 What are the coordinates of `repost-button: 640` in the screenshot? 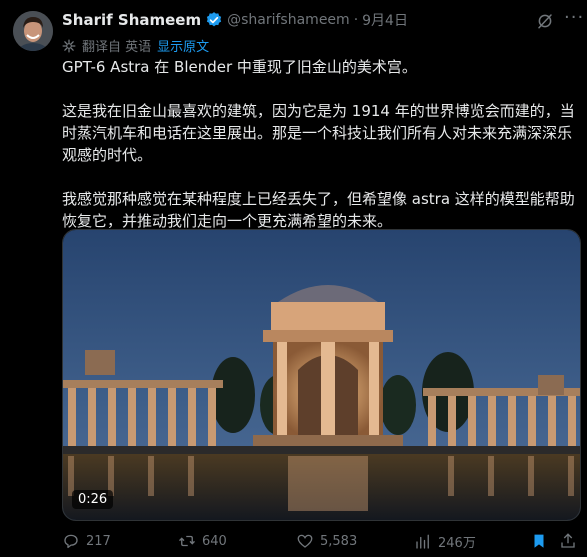 It's located at (202, 541).